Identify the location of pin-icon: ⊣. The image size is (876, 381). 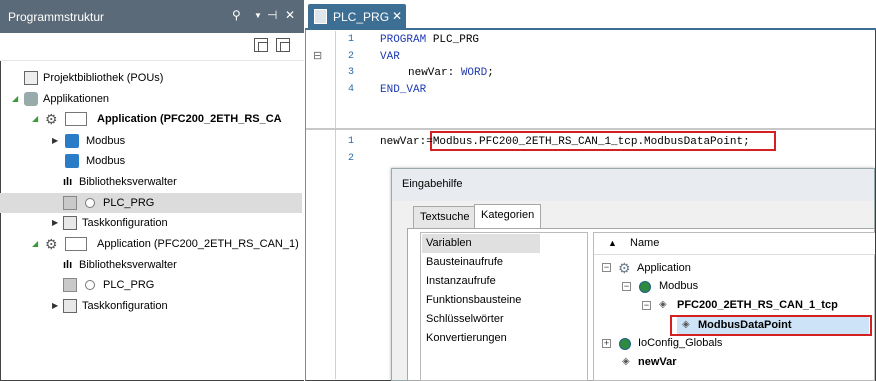
(272, 15).